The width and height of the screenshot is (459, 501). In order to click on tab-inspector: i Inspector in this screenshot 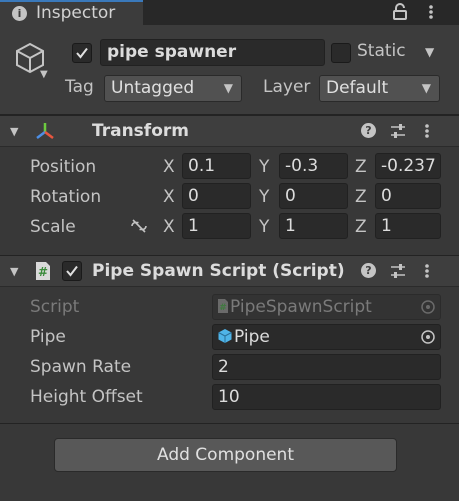, I will do `click(71, 12)`.